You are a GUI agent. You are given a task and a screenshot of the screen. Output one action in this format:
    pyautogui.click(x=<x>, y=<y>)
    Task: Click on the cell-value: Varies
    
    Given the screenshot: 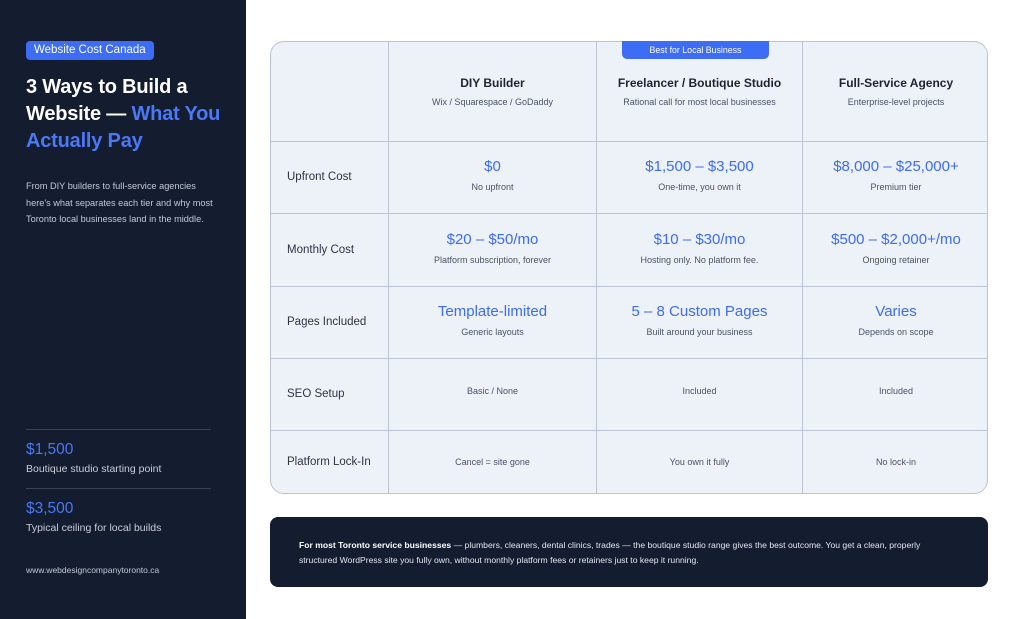 What is the action you would take?
    pyautogui.click(x=896, y=311)
    